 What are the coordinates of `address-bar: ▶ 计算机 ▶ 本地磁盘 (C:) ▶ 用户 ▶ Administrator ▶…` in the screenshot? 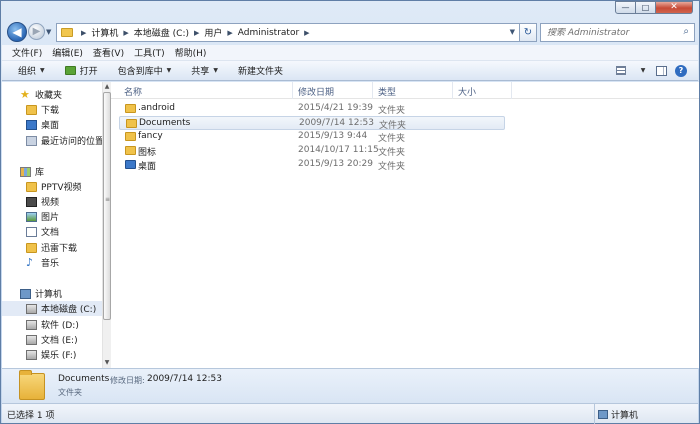 It's located at (288, 32).